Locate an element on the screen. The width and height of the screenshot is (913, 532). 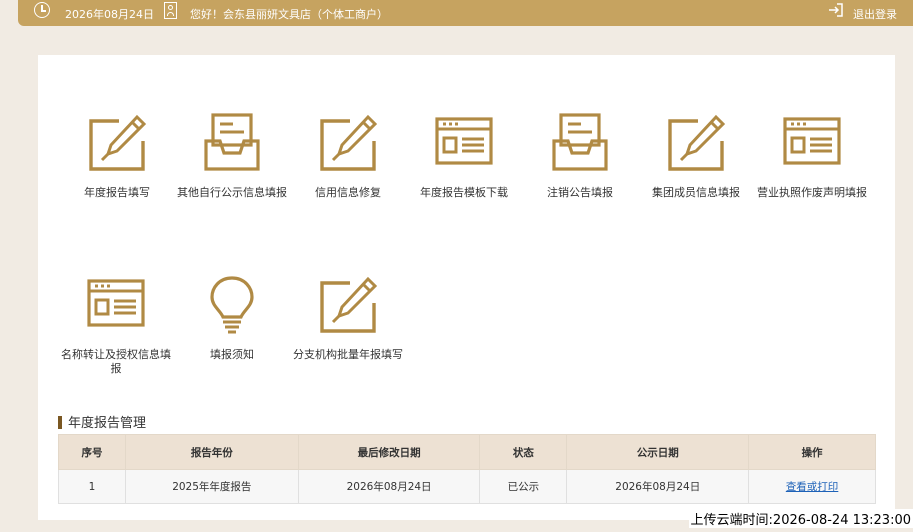
column-header: 最后修改日期 is located at coordinates (389, 452).